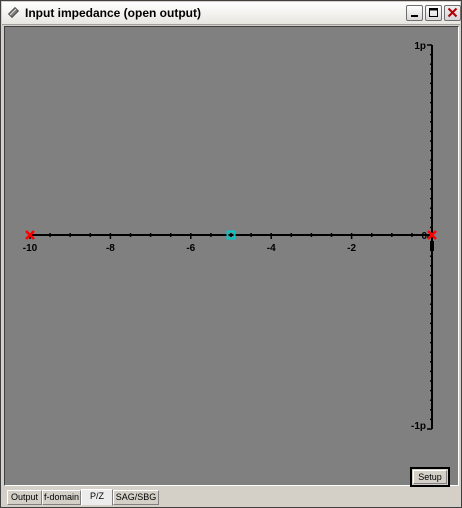 The height and width of the screenshot is (508, 462). Describe the element at coordinates (97, 497) in the screenshot. I see `tab-pz: P/Z` at that location.